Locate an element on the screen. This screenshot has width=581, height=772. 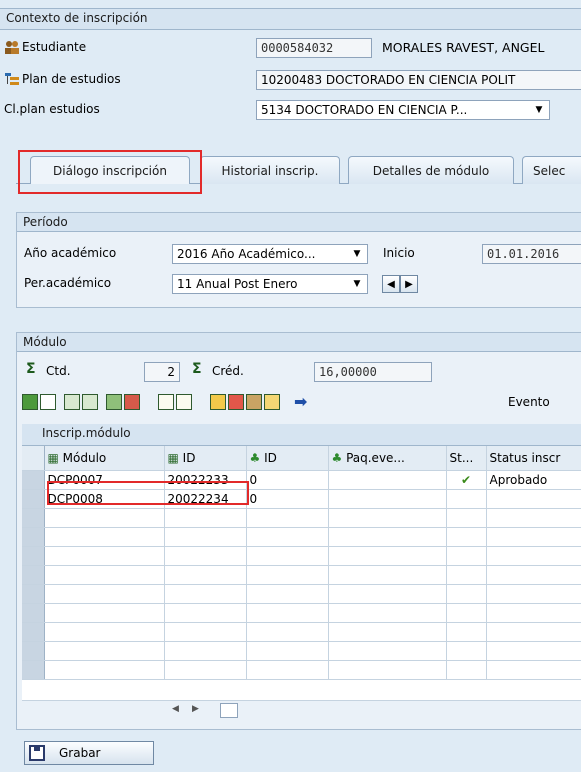
scroll-thumb is located at coordinates (229, 710).